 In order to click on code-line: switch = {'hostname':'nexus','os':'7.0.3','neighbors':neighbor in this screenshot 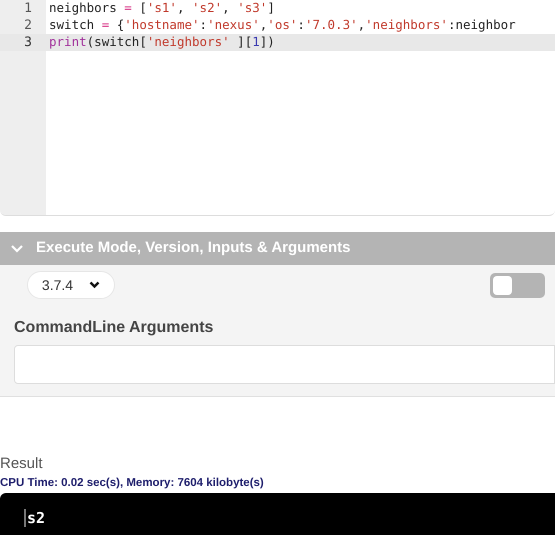, I will do `click(282, 25)`.